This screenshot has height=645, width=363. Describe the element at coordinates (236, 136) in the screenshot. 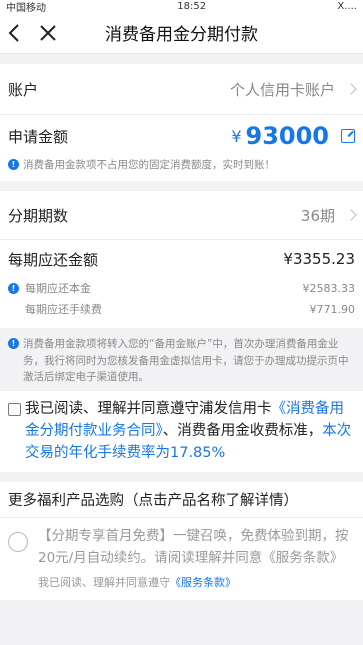

I see `currency-symbol: ¥` at that location.